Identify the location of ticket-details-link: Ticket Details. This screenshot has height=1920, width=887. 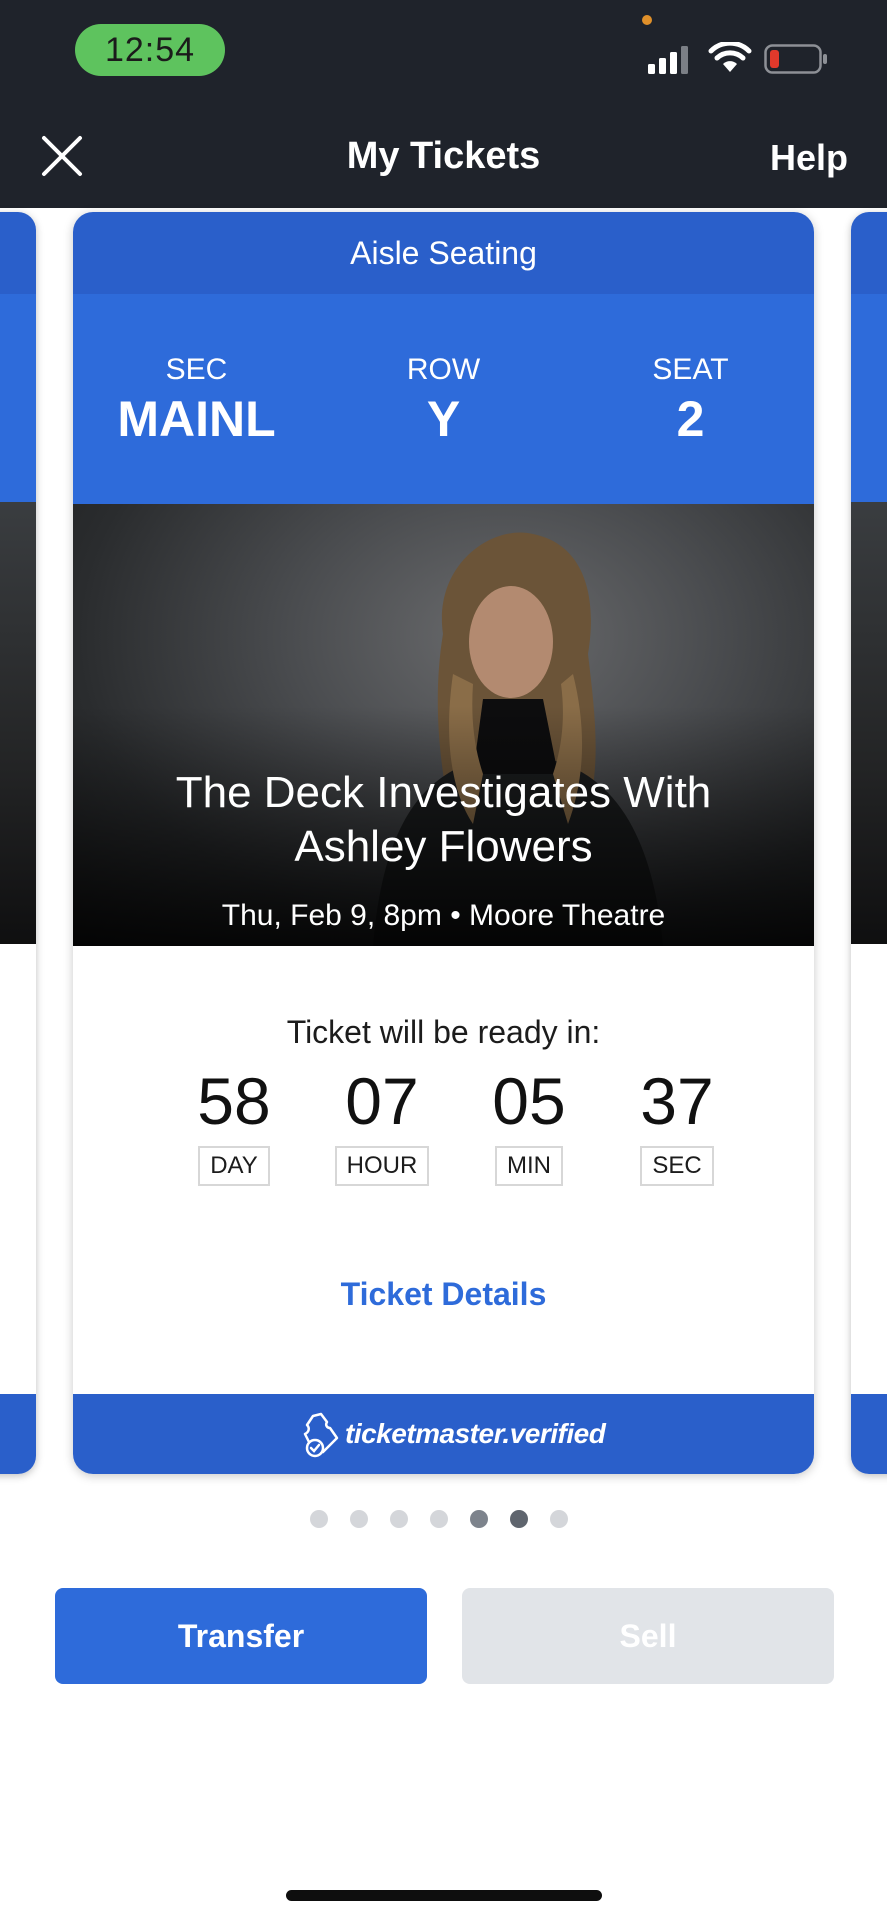
(443, 1294).